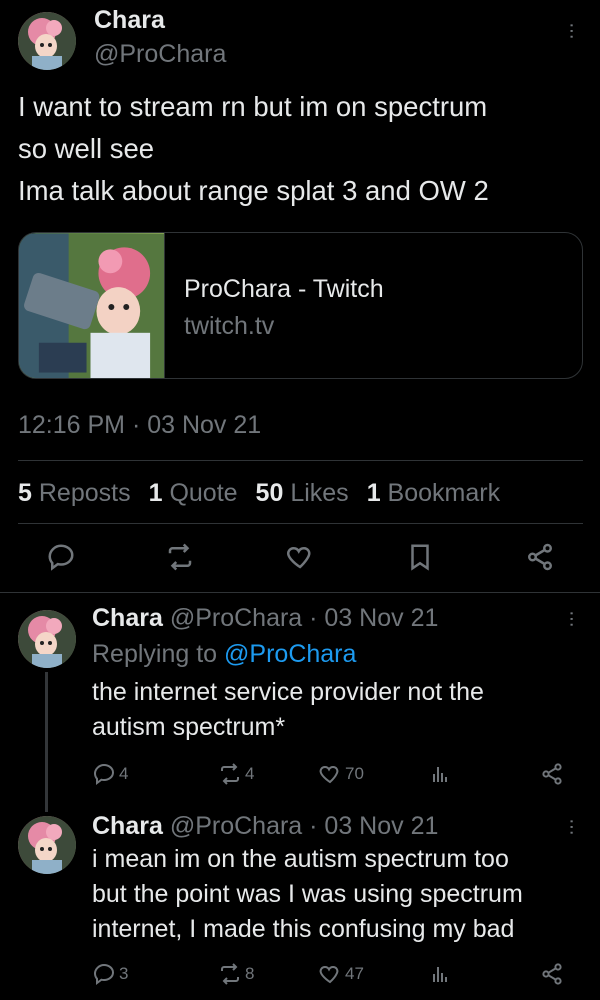 Image resolution: width=600 pixels, height=1000 pixels. What do you see at coordinates (300, 780) in the screenshot?
I see `reply-action-bar: 4 4 70` at bounding box center [300, 780].